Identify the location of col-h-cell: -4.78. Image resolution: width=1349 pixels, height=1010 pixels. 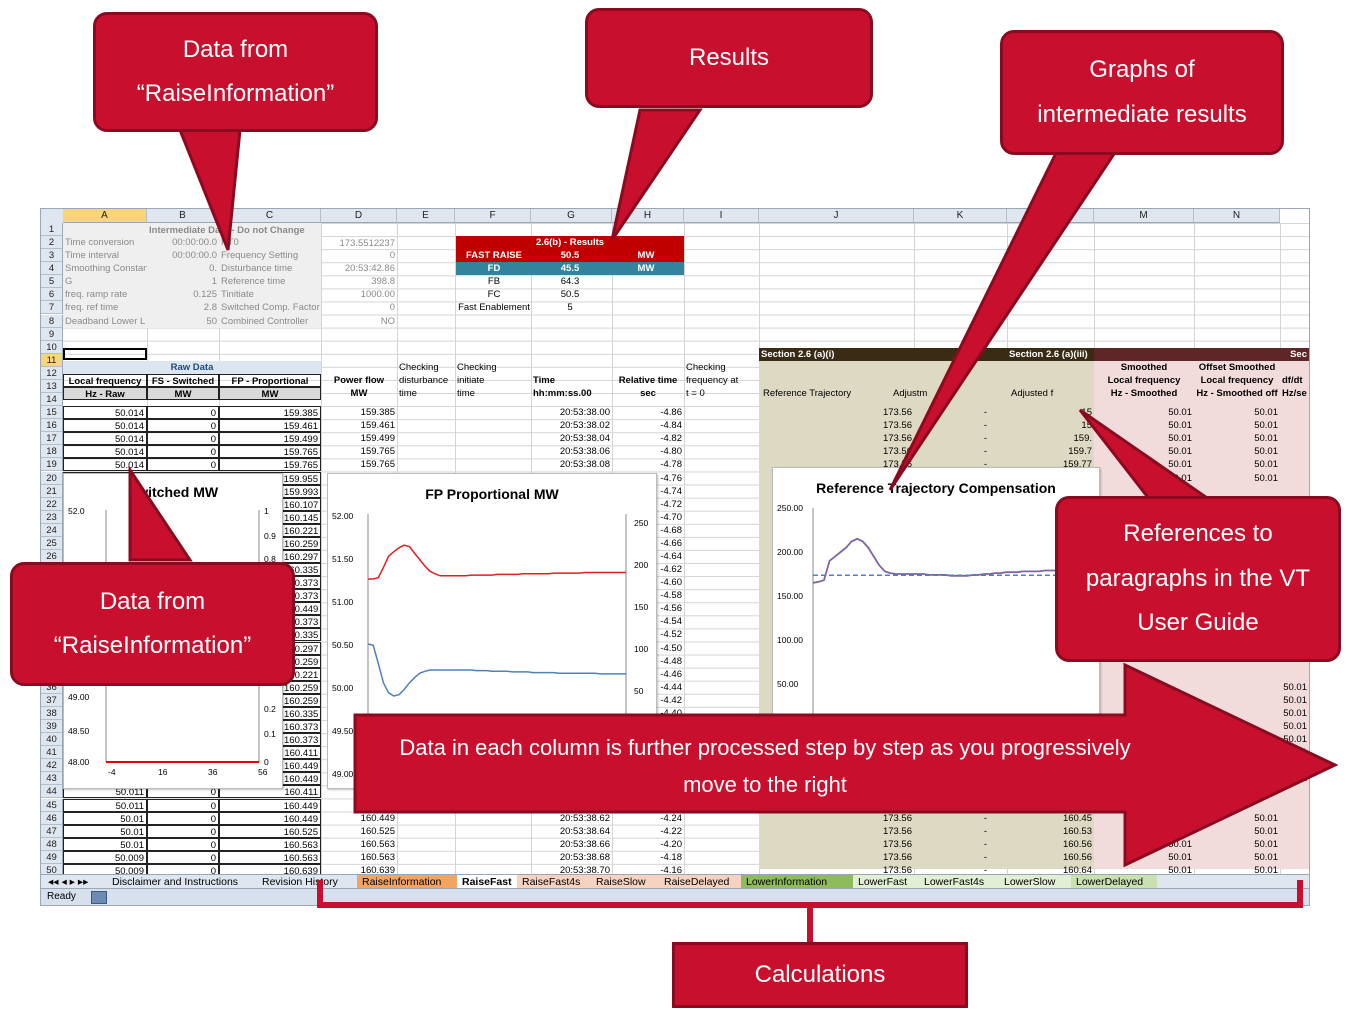
(648, 464).